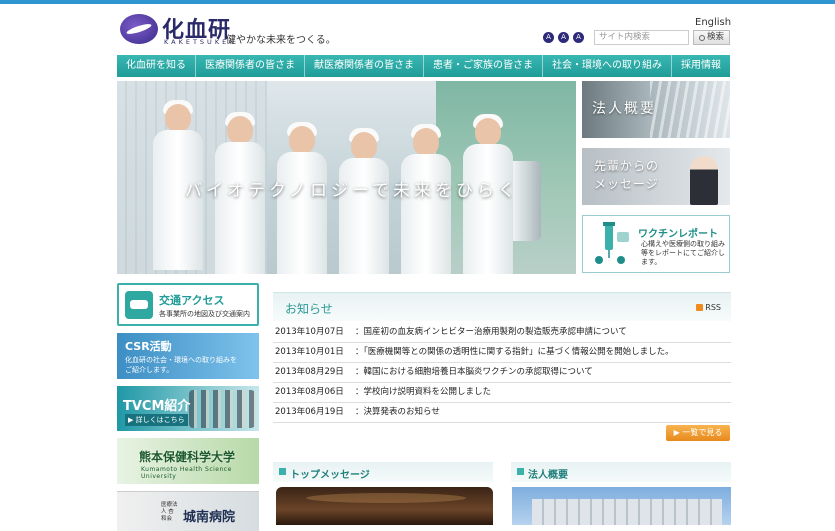  I want to click on tvcm-title: TVCM紹介, so click(157, 406).